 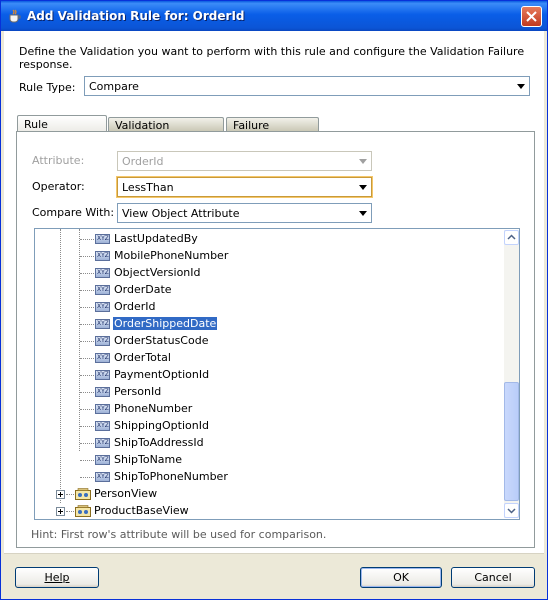 I want to click on help-button: Help, so click(x=57, y=577).